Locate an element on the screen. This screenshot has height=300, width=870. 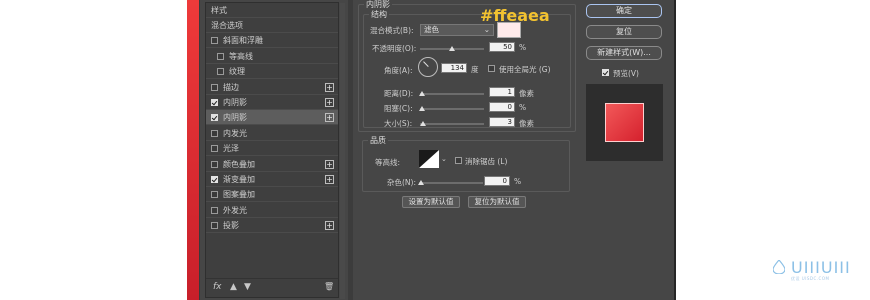
global-light-label: 使用全局光 (G) is located at coordinates (525, 69).